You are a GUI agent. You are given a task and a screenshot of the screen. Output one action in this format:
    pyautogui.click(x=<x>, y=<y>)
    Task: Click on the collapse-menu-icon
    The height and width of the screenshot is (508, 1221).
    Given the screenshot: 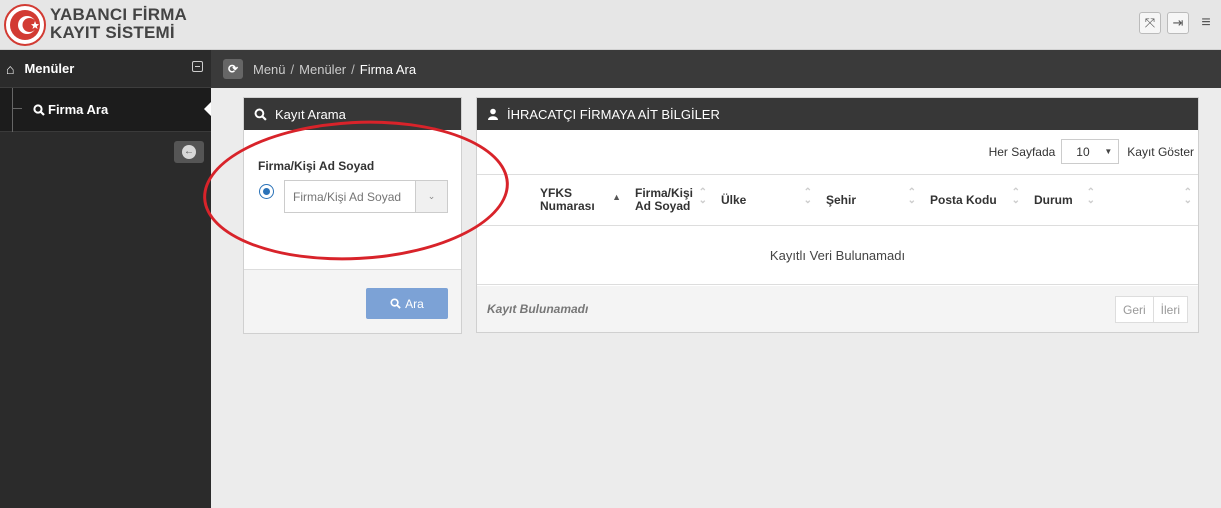 What is the action you would take?
    pyautogui.click(x=197, y=66)
    